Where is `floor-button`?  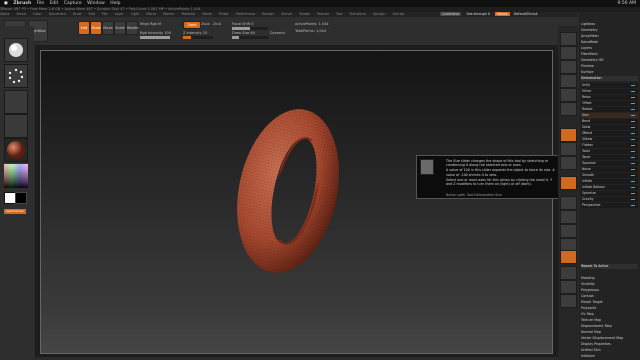 floor-button is located at coordinates (568, 149).